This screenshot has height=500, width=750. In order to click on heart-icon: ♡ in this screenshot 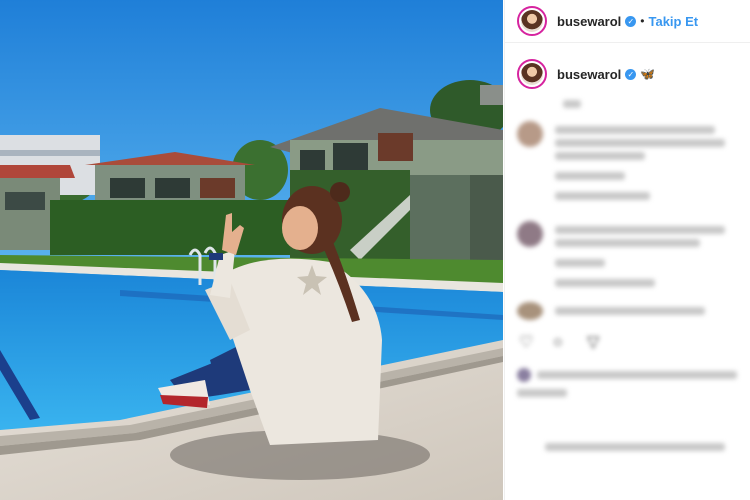, I will do `click(528, 343)`.